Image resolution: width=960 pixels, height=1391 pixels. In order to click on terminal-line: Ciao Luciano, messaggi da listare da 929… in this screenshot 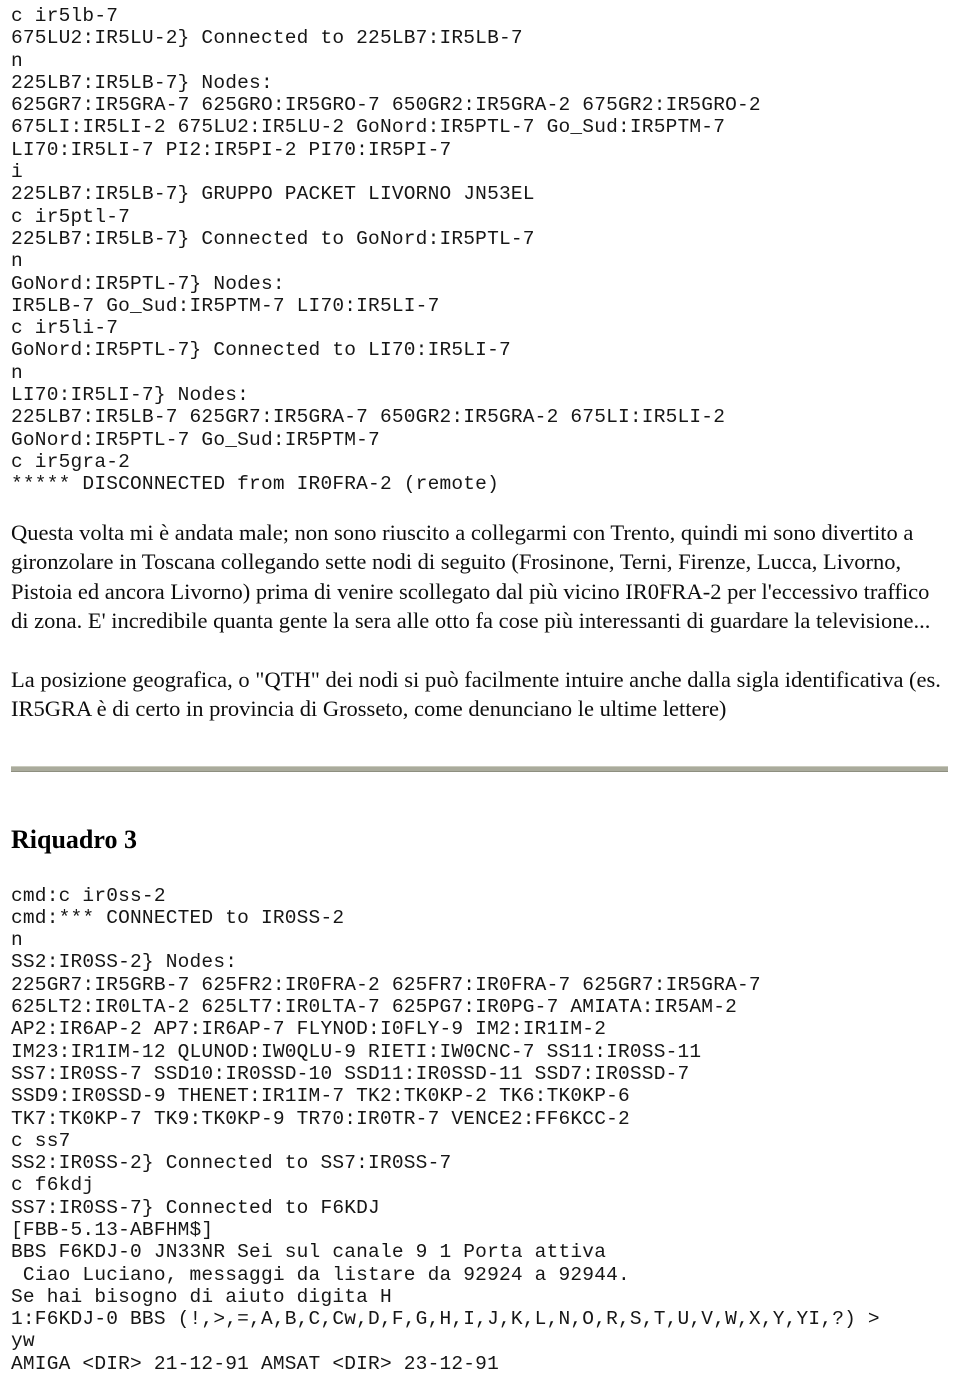, I will do `click(320, 1274)`.